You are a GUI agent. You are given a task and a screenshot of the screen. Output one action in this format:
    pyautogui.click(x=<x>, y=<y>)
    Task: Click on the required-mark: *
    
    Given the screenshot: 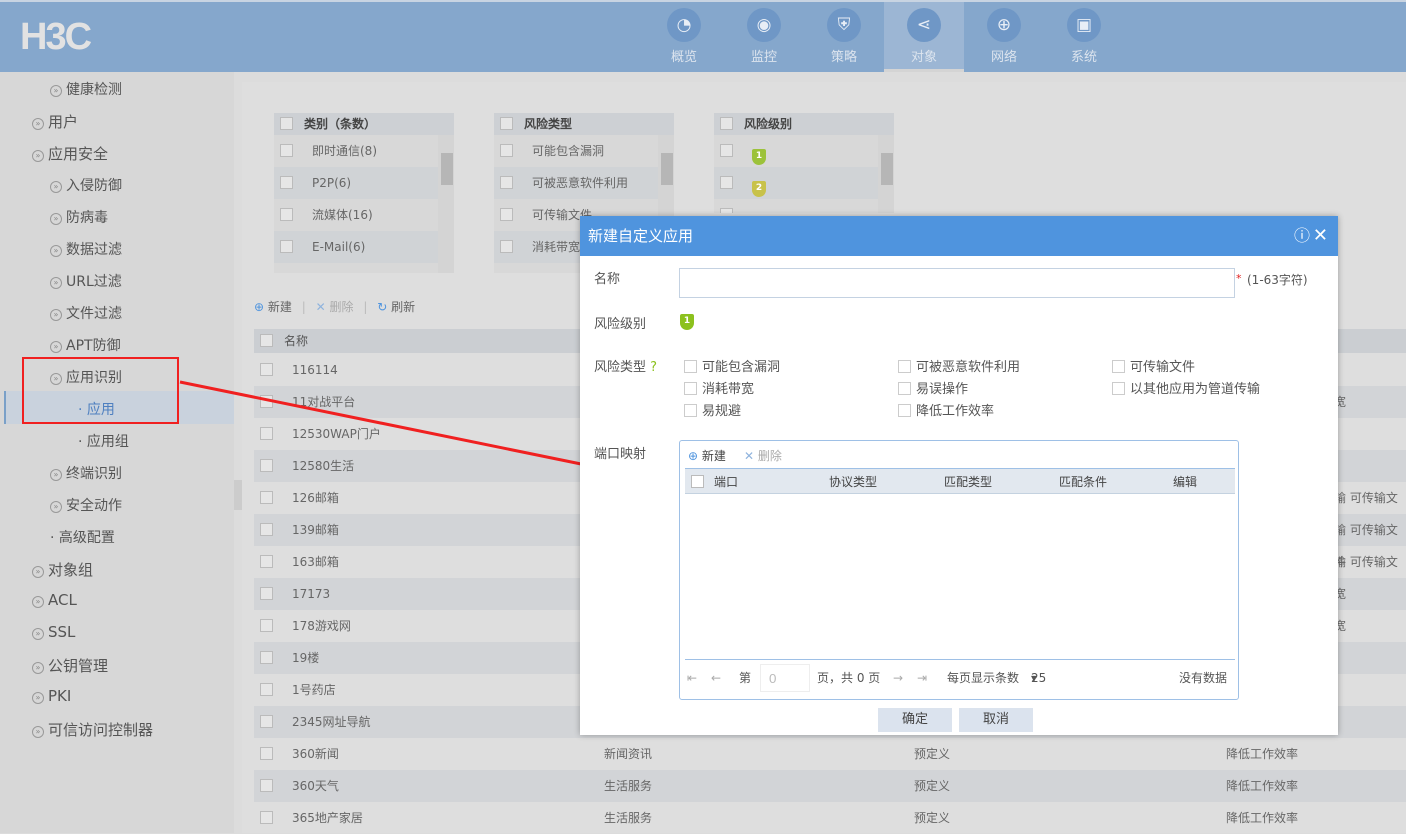 What is the action you would take?
    pyautogui.click(x=1239, y=278)
    